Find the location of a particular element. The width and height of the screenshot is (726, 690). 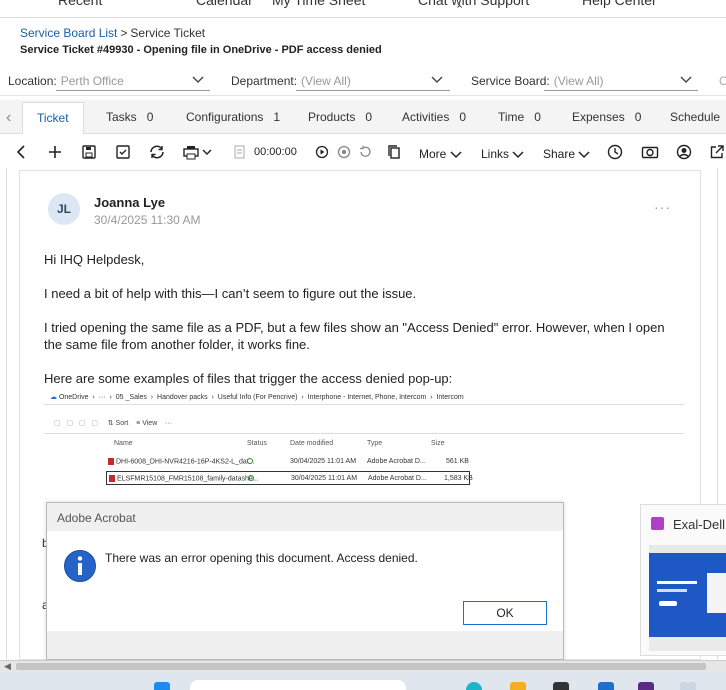

top-nav-help: Help Center is located at coordinates (619, 4).